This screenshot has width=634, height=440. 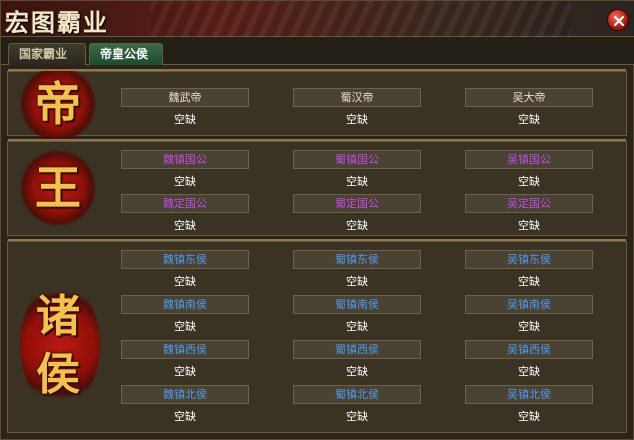 I want to click on title-slot: 吴定国公 空缺, so click(x=529, y=215).